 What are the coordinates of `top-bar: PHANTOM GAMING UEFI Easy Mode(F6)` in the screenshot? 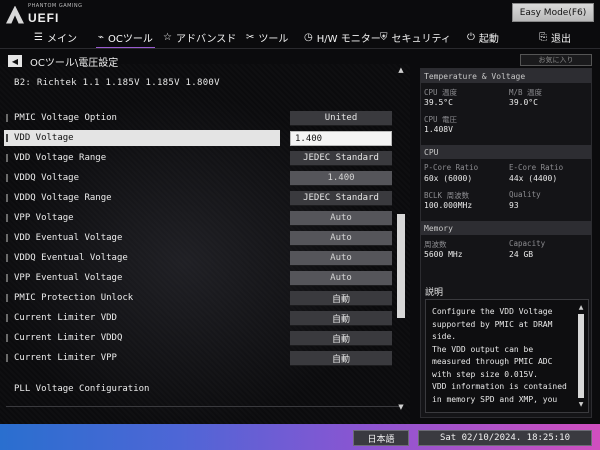 It's located at (300, 13).